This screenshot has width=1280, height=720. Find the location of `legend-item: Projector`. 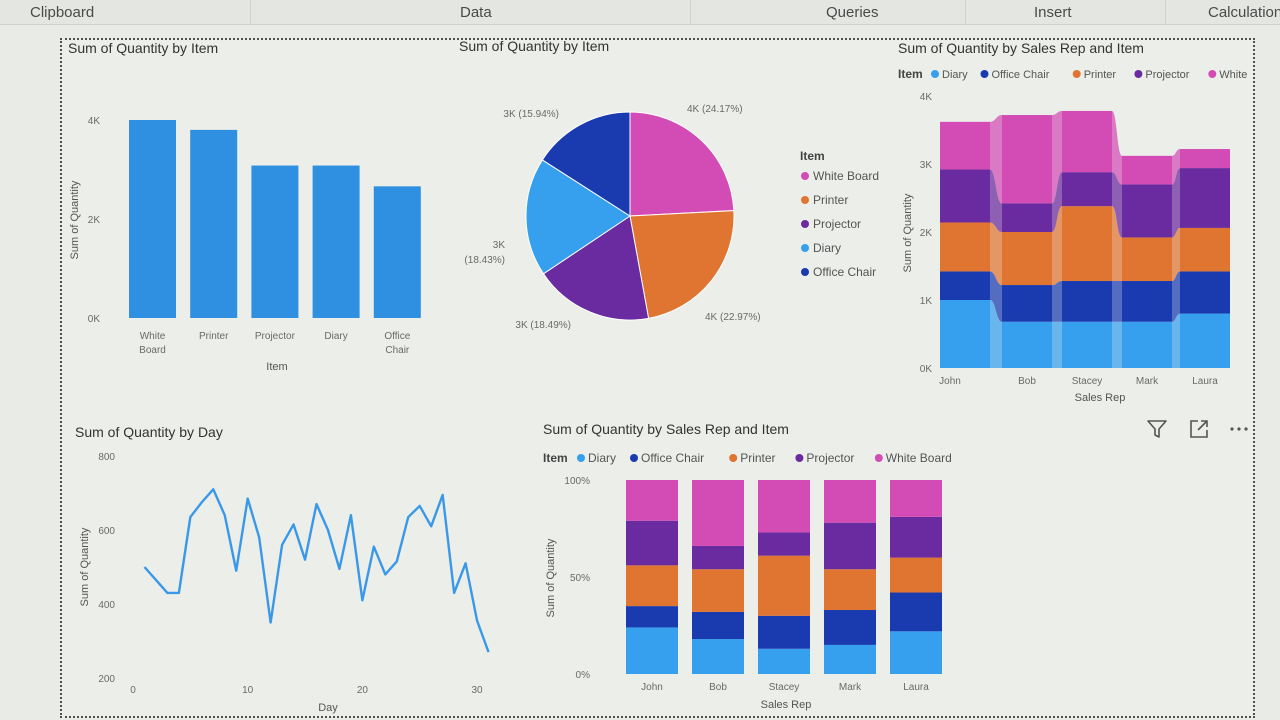

legend-item: Projector is located at coordinates (1167, 75).